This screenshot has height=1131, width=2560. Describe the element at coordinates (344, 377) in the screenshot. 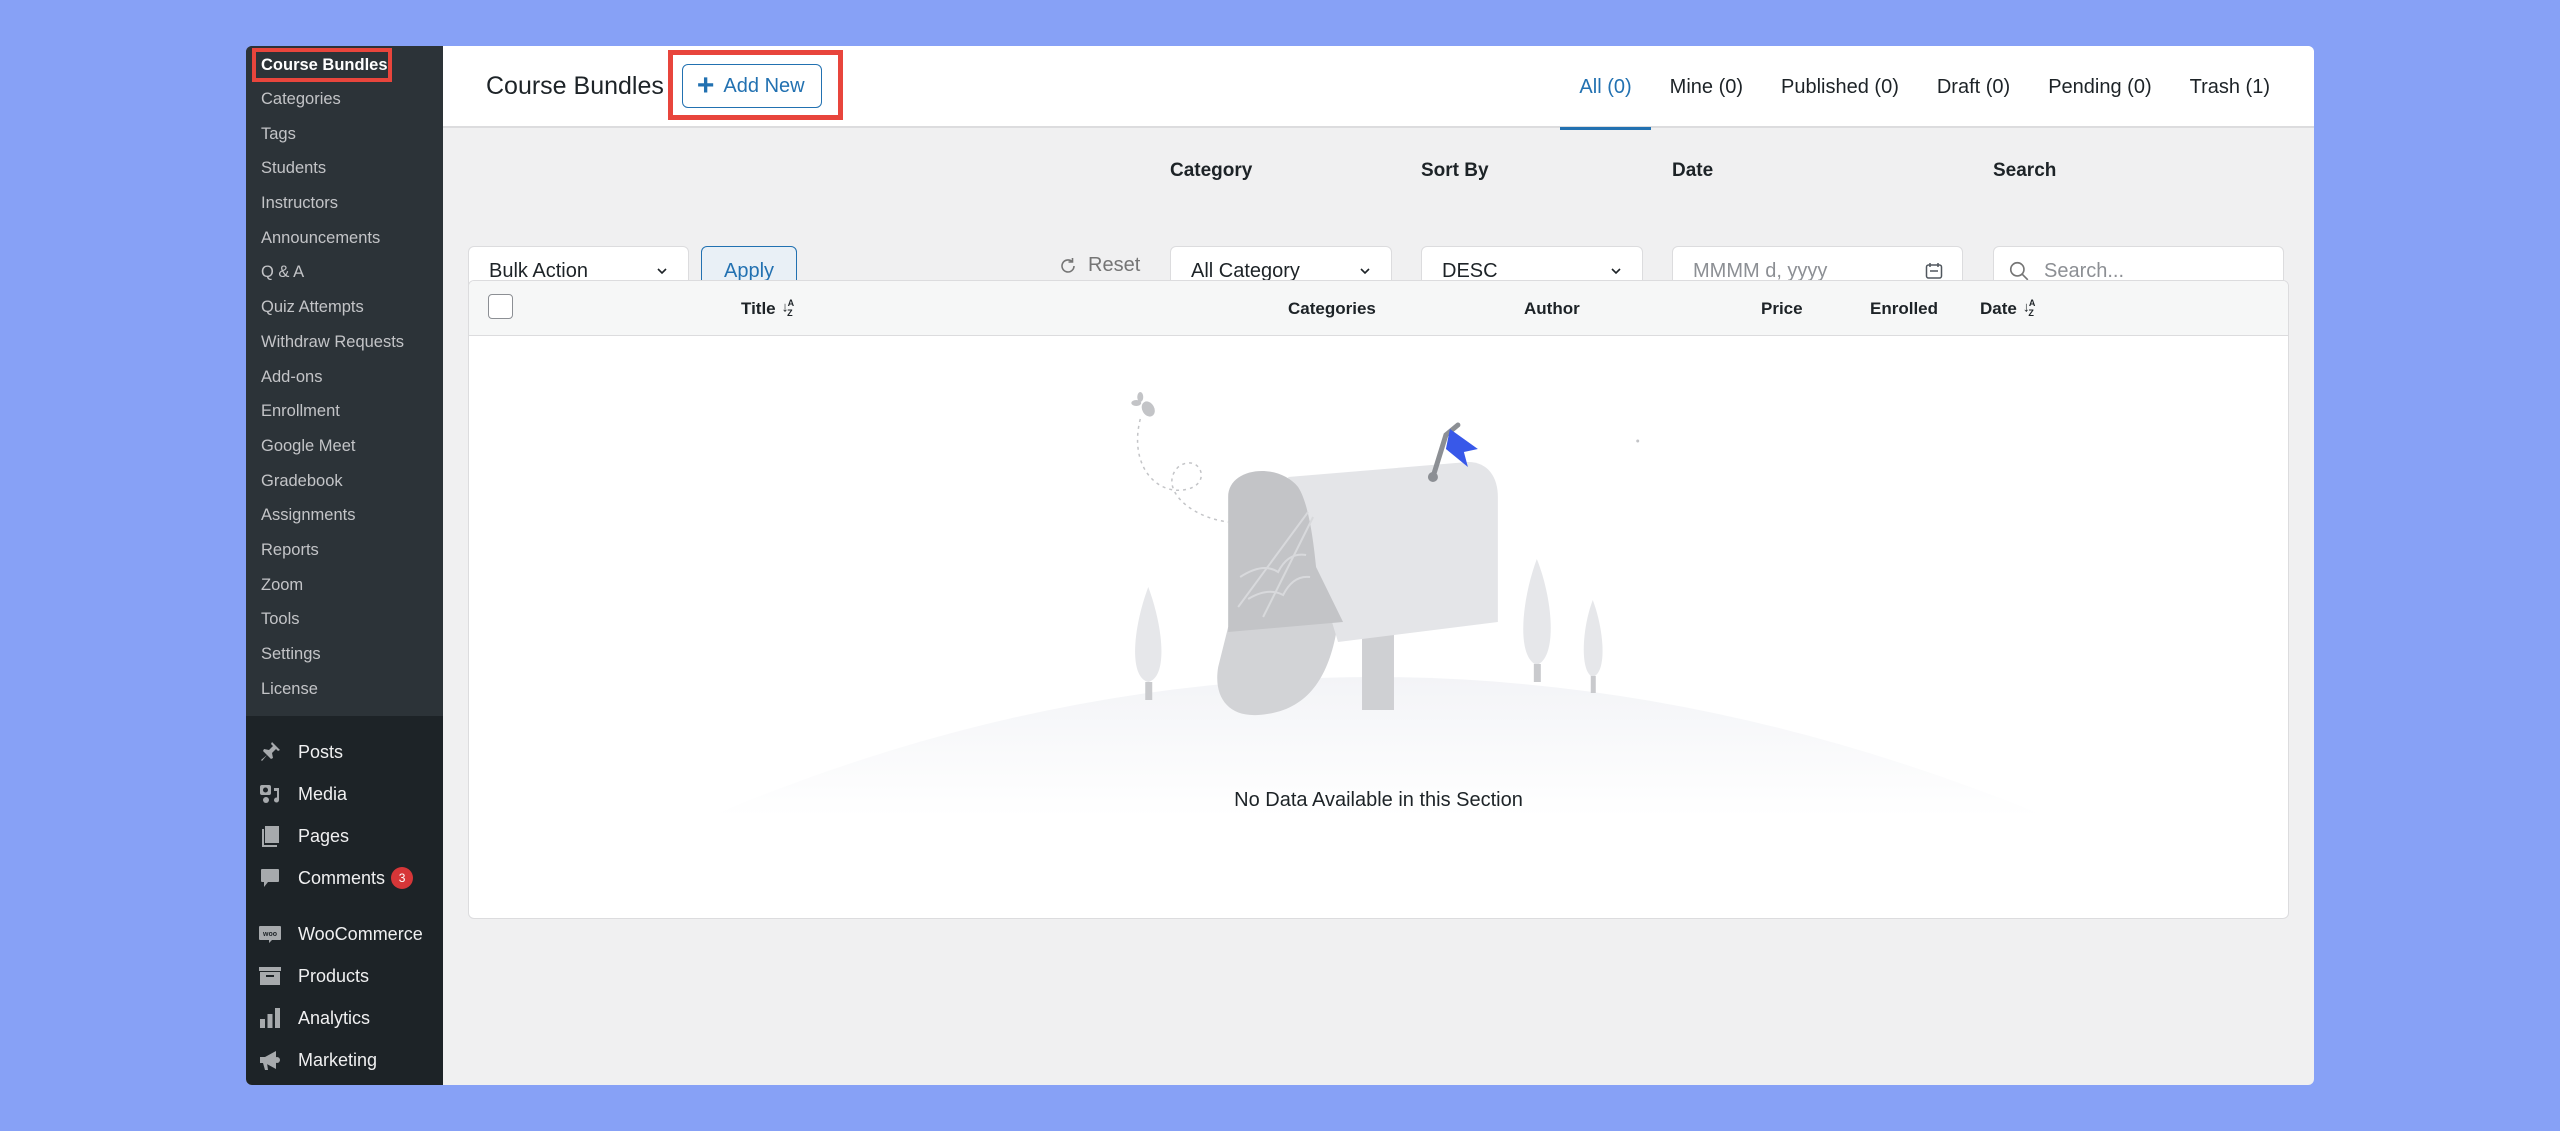

I see `submenu-item-add-ons: Add-ons` at that location.